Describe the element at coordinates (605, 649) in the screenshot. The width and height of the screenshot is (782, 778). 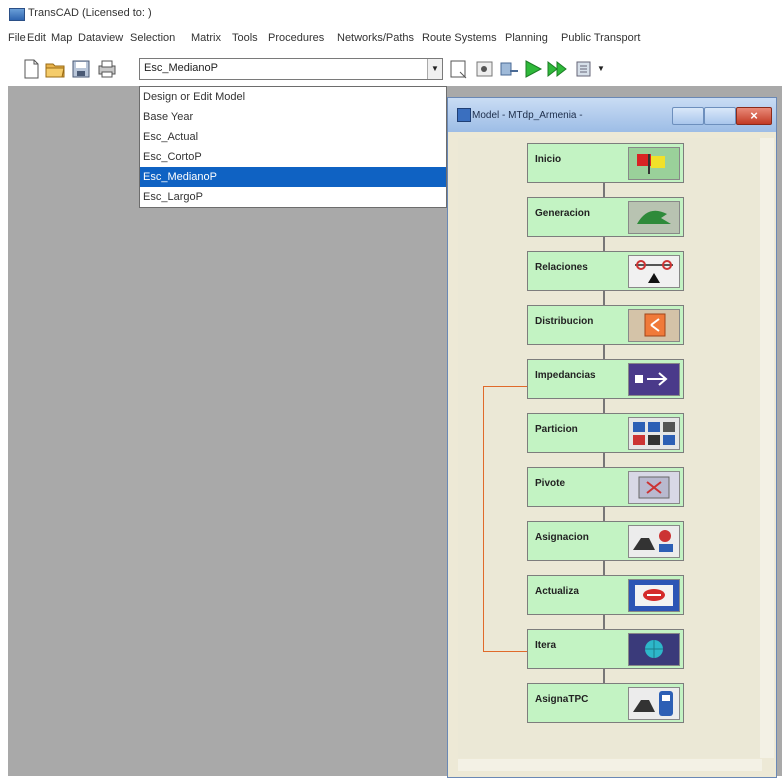
I see `step-itera: Itera` at that location.